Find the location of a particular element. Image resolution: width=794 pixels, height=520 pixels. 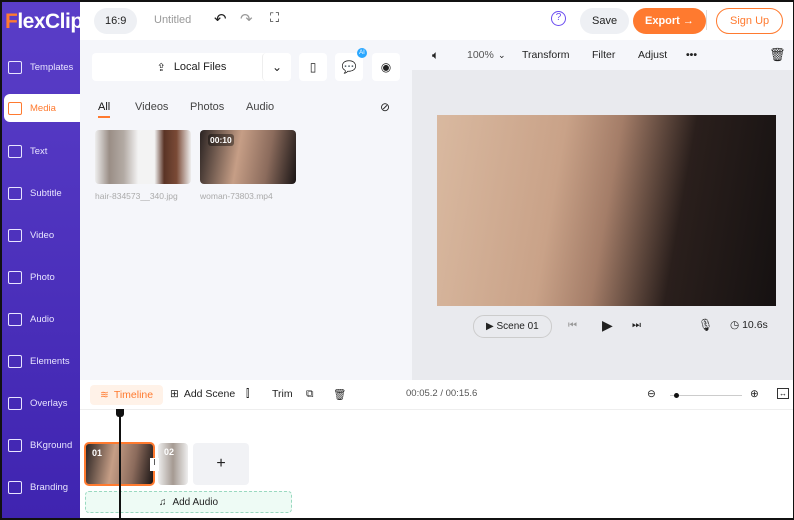

logo: FlexClip is located at coordinates (44, 21).